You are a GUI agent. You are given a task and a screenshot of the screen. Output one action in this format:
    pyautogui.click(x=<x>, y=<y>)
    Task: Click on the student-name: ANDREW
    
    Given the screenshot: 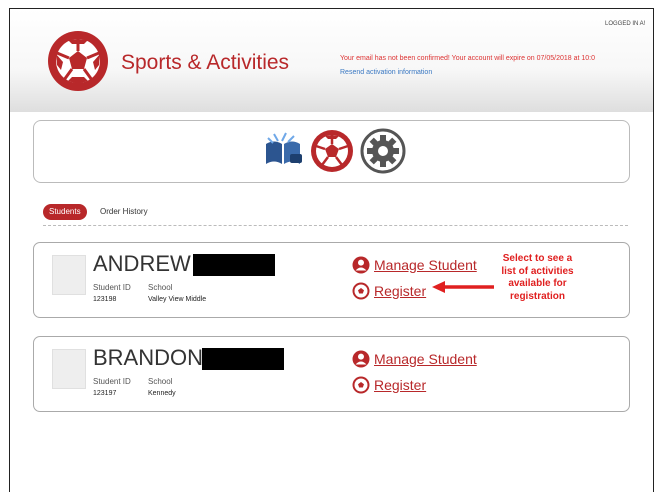 What is the action you would take?
    pyautogui.click(x=142, y=263)
    